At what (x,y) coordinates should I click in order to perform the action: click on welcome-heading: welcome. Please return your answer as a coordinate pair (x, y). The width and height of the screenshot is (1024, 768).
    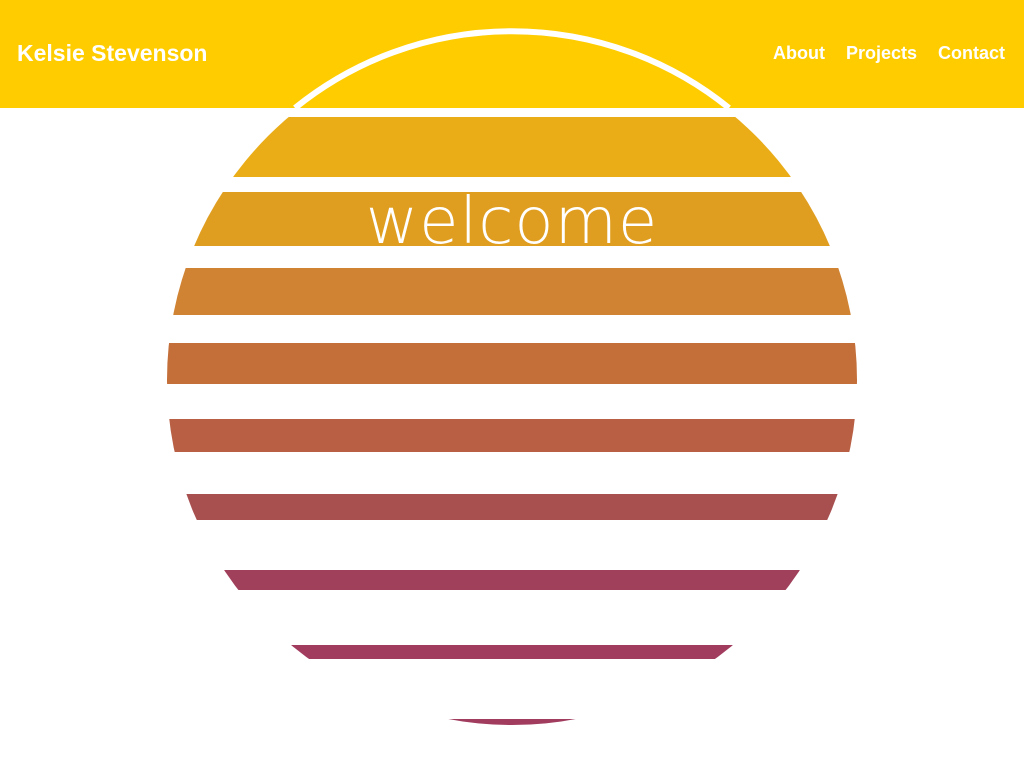
    Looking at the image, I should click on (512, 222).